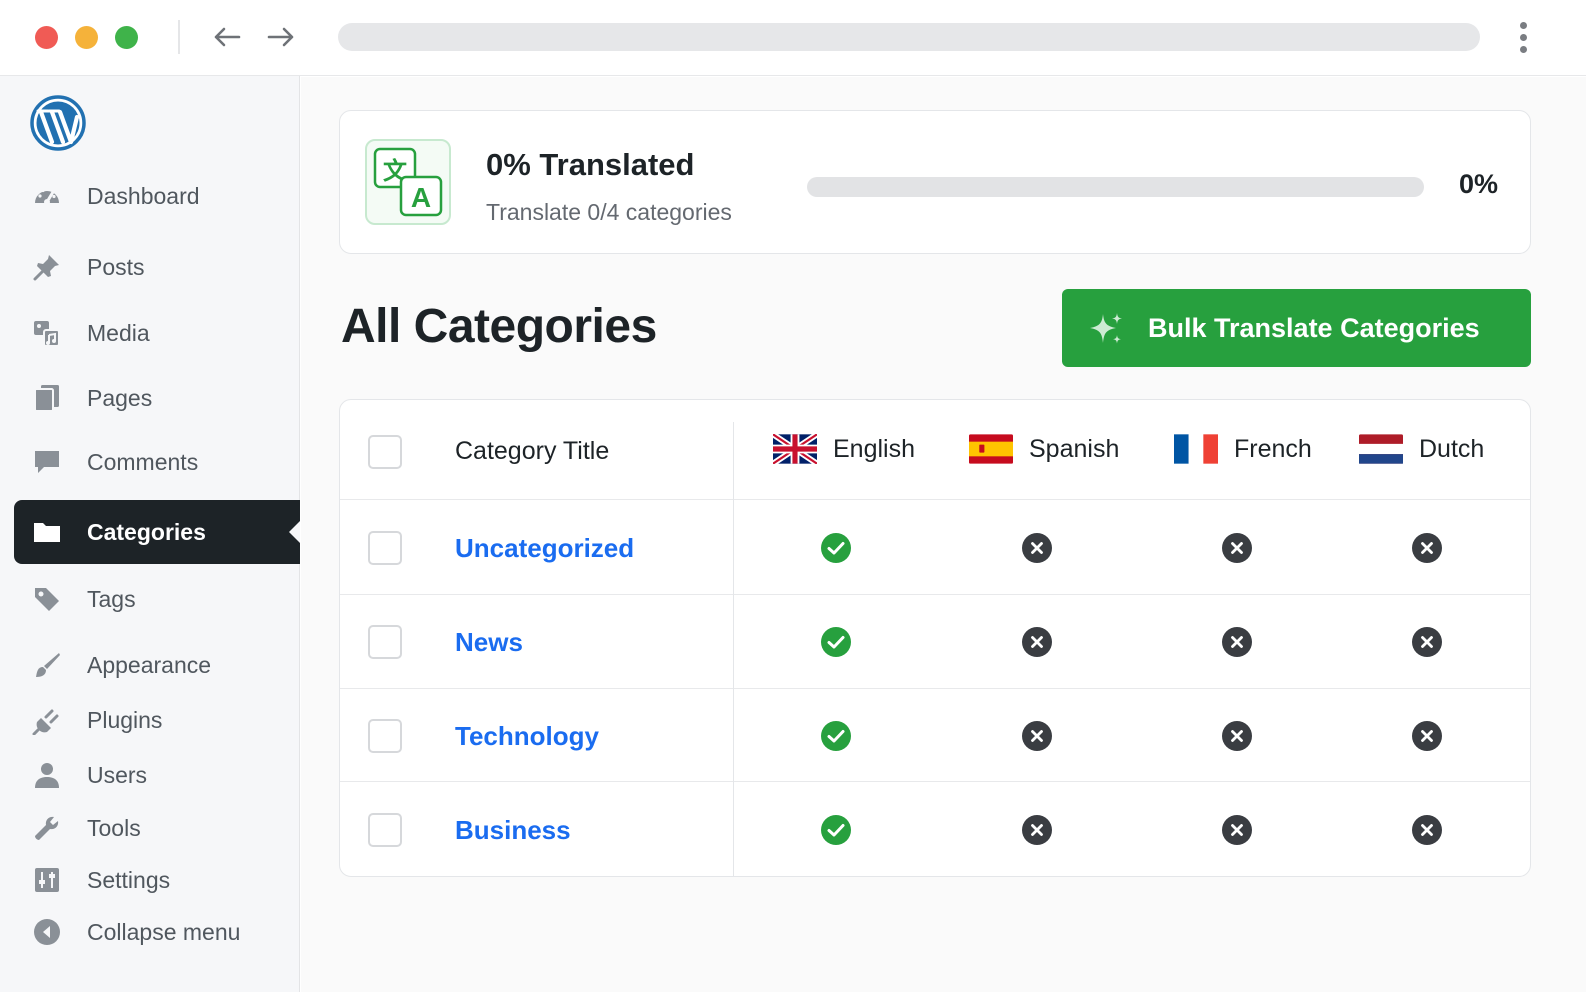 The image size is (1586, 992). What do you see at coordinates (408, 182) in the screenshot?
I see `translate-icon: 文 A` at bounding box center [408, 182].